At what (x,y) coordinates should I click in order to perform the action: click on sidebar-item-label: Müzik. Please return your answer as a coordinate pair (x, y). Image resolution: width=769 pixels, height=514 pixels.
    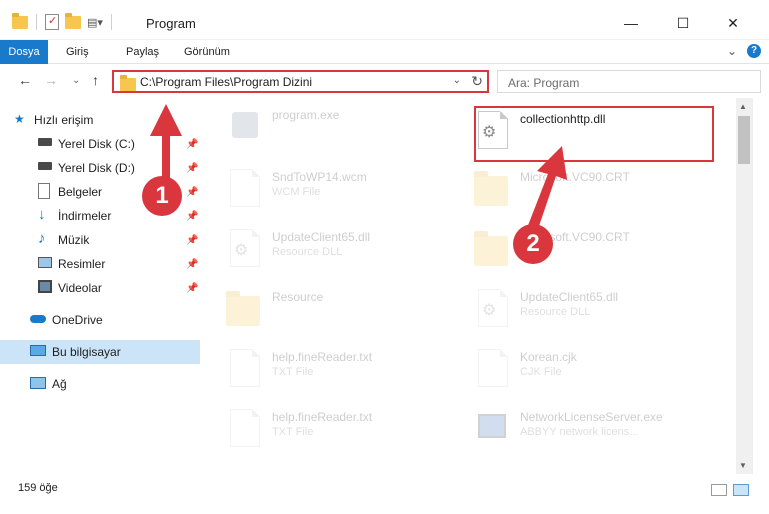
    Looking at the image, I should click on (74, 240).